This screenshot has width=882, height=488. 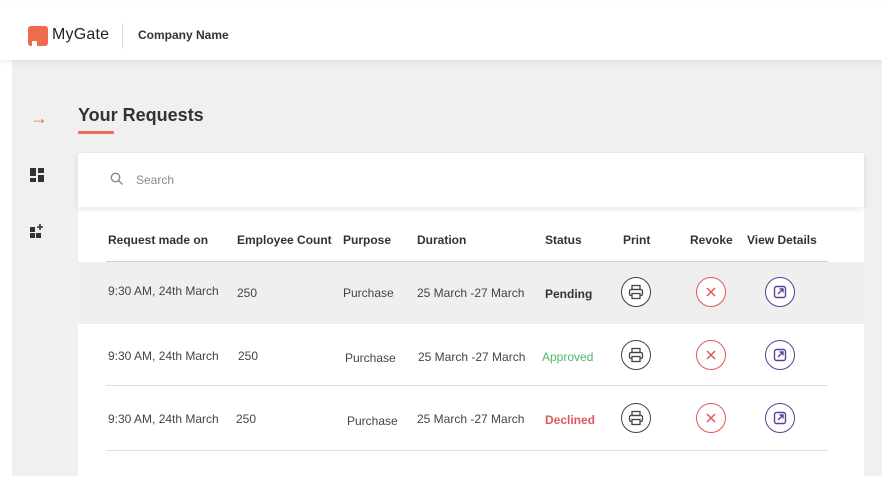 I want to click on status-badge: Pending, so click(x=569, y=294).